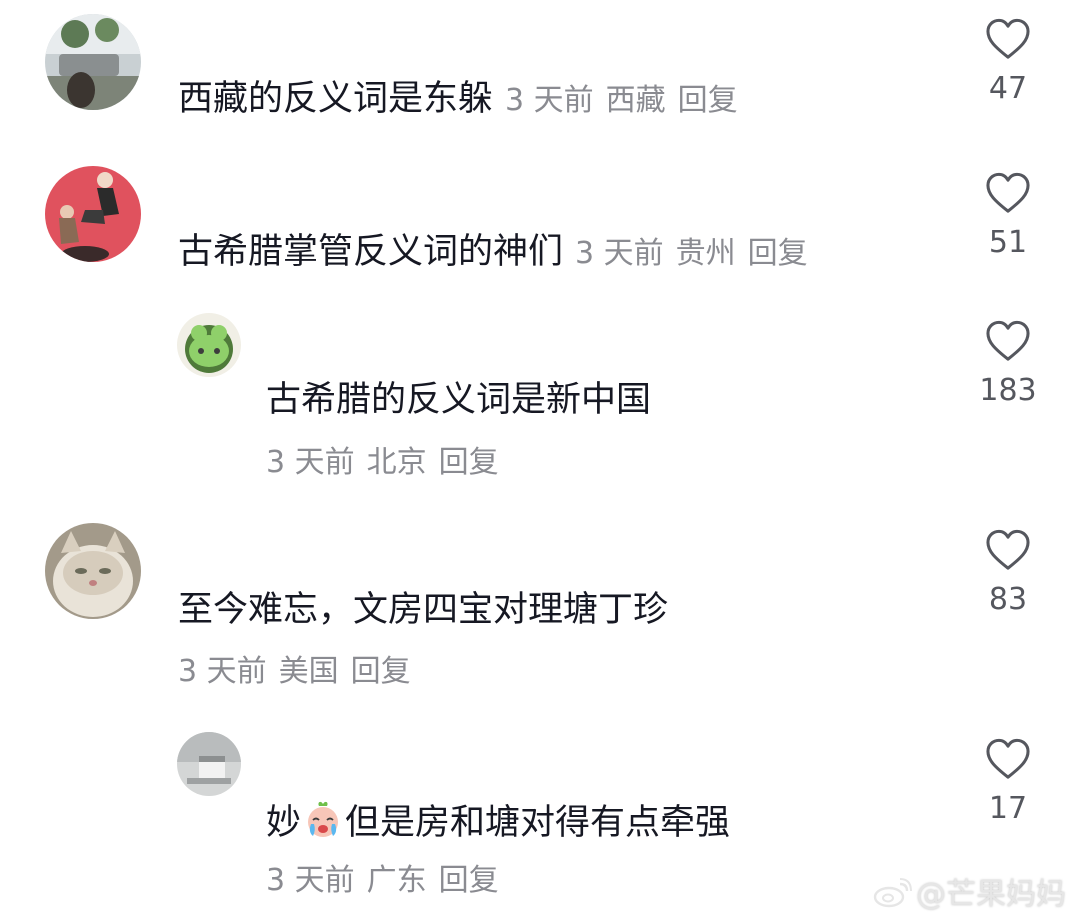 Image resolution: width=1080 pixels, height=920 pixels. I want to click on like-count: 51, so click(1008, 242).